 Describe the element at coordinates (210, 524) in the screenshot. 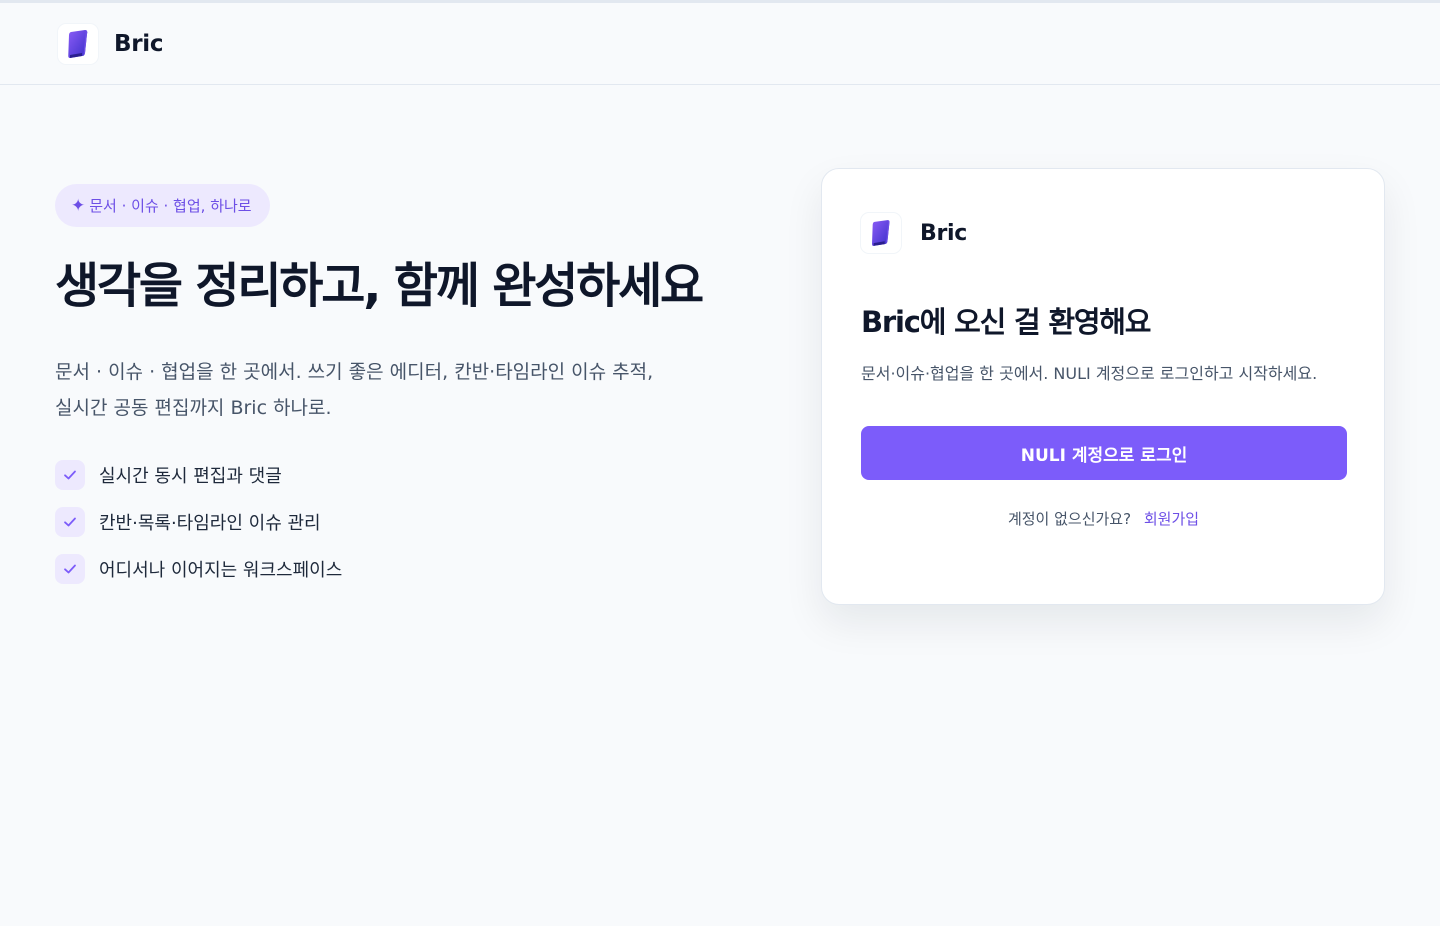

I see `feature-label: 칸반·목록·타임라인 이슈 관리` at that location.